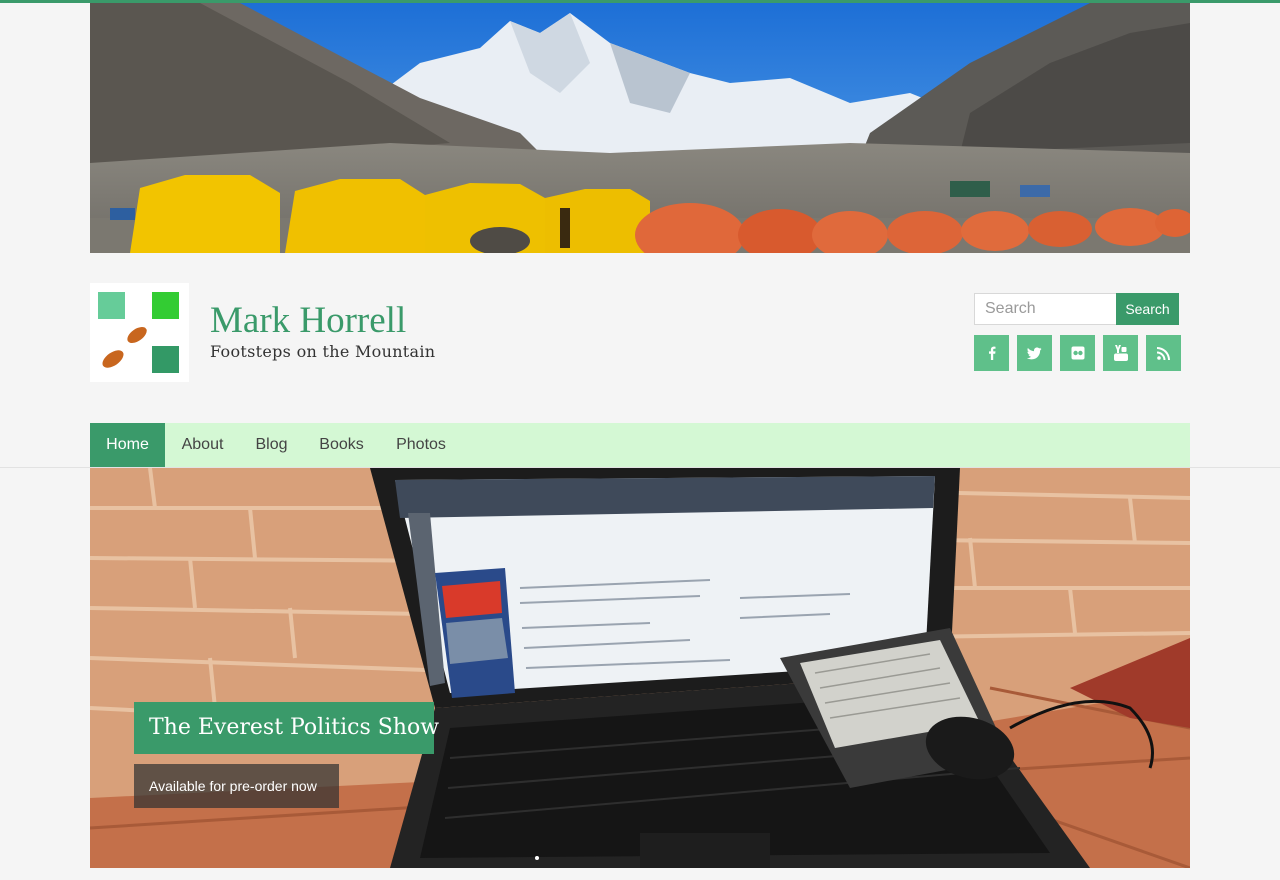  What do you see at coordinates (1045, 309) in the screenshot?
I see `search-input` at bounding box center [1045, 309].